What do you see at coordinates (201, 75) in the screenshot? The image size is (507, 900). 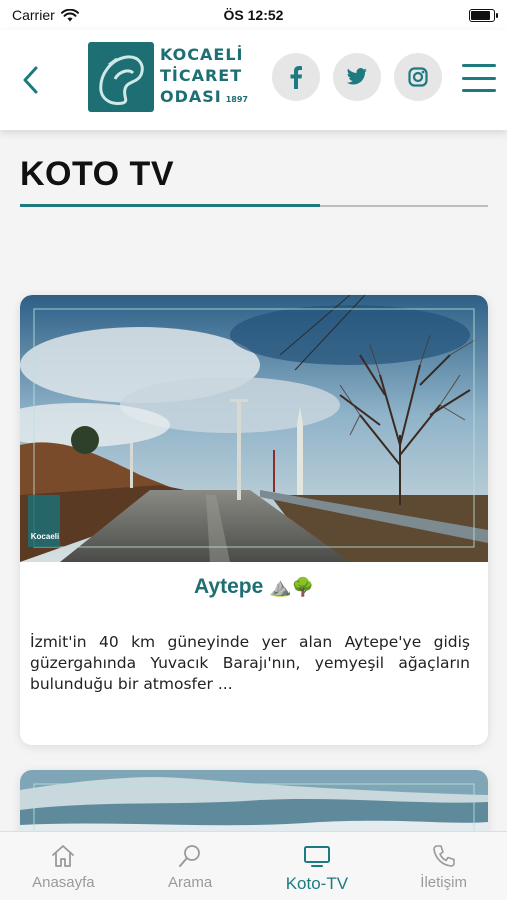 I see `logo-line-2: TİCARET` at bounding box center [201, 75].